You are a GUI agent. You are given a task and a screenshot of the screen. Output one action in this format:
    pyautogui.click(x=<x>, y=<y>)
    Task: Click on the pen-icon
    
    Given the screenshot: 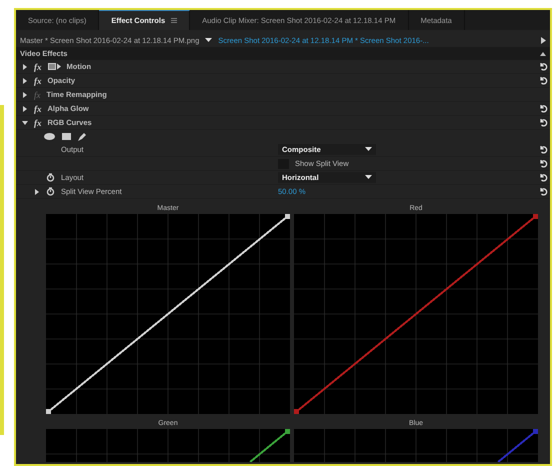 What is the action you would take?
    pyautogui.click(x=82, y=136)
    